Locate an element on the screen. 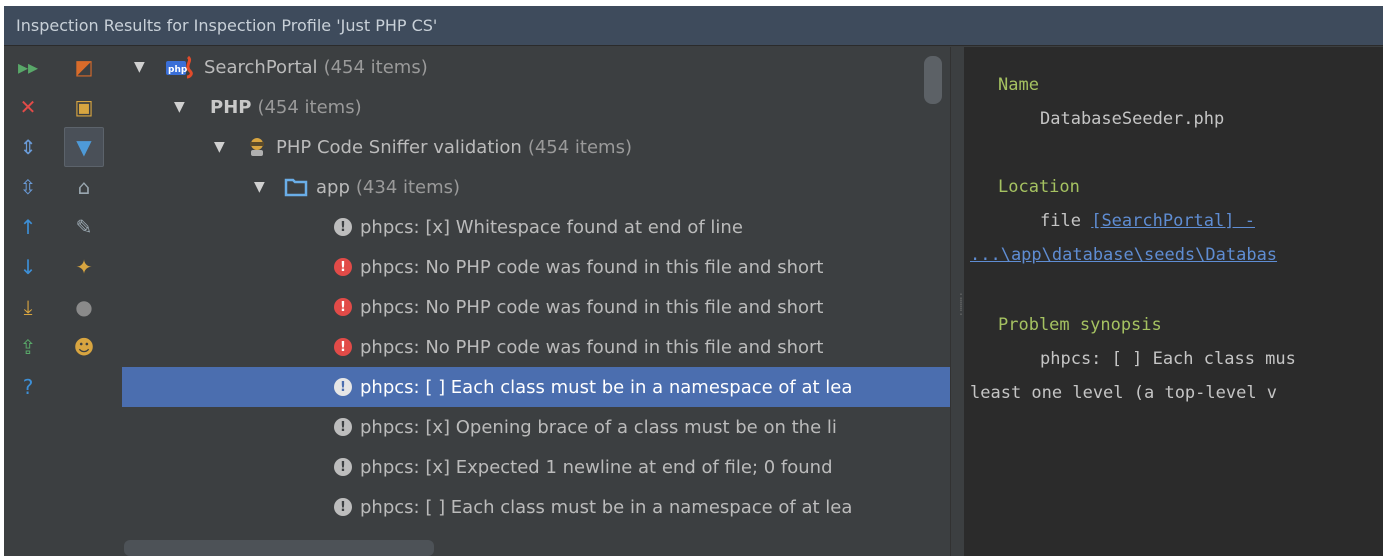 The height and width of the screenshot is (556, 1383). project-label: SearchPortal is located at coordinates (261, 67).